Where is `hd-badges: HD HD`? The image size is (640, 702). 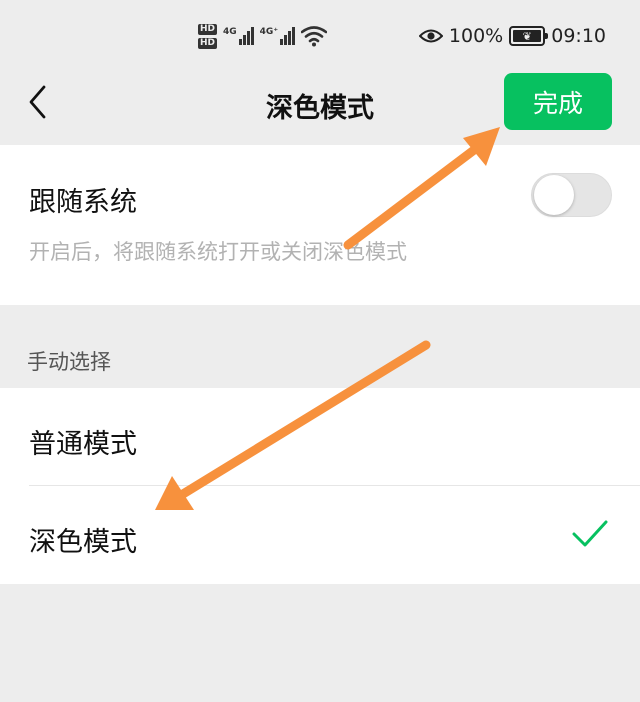 hd-badges: HD HD is located at coordinates (208, 36).